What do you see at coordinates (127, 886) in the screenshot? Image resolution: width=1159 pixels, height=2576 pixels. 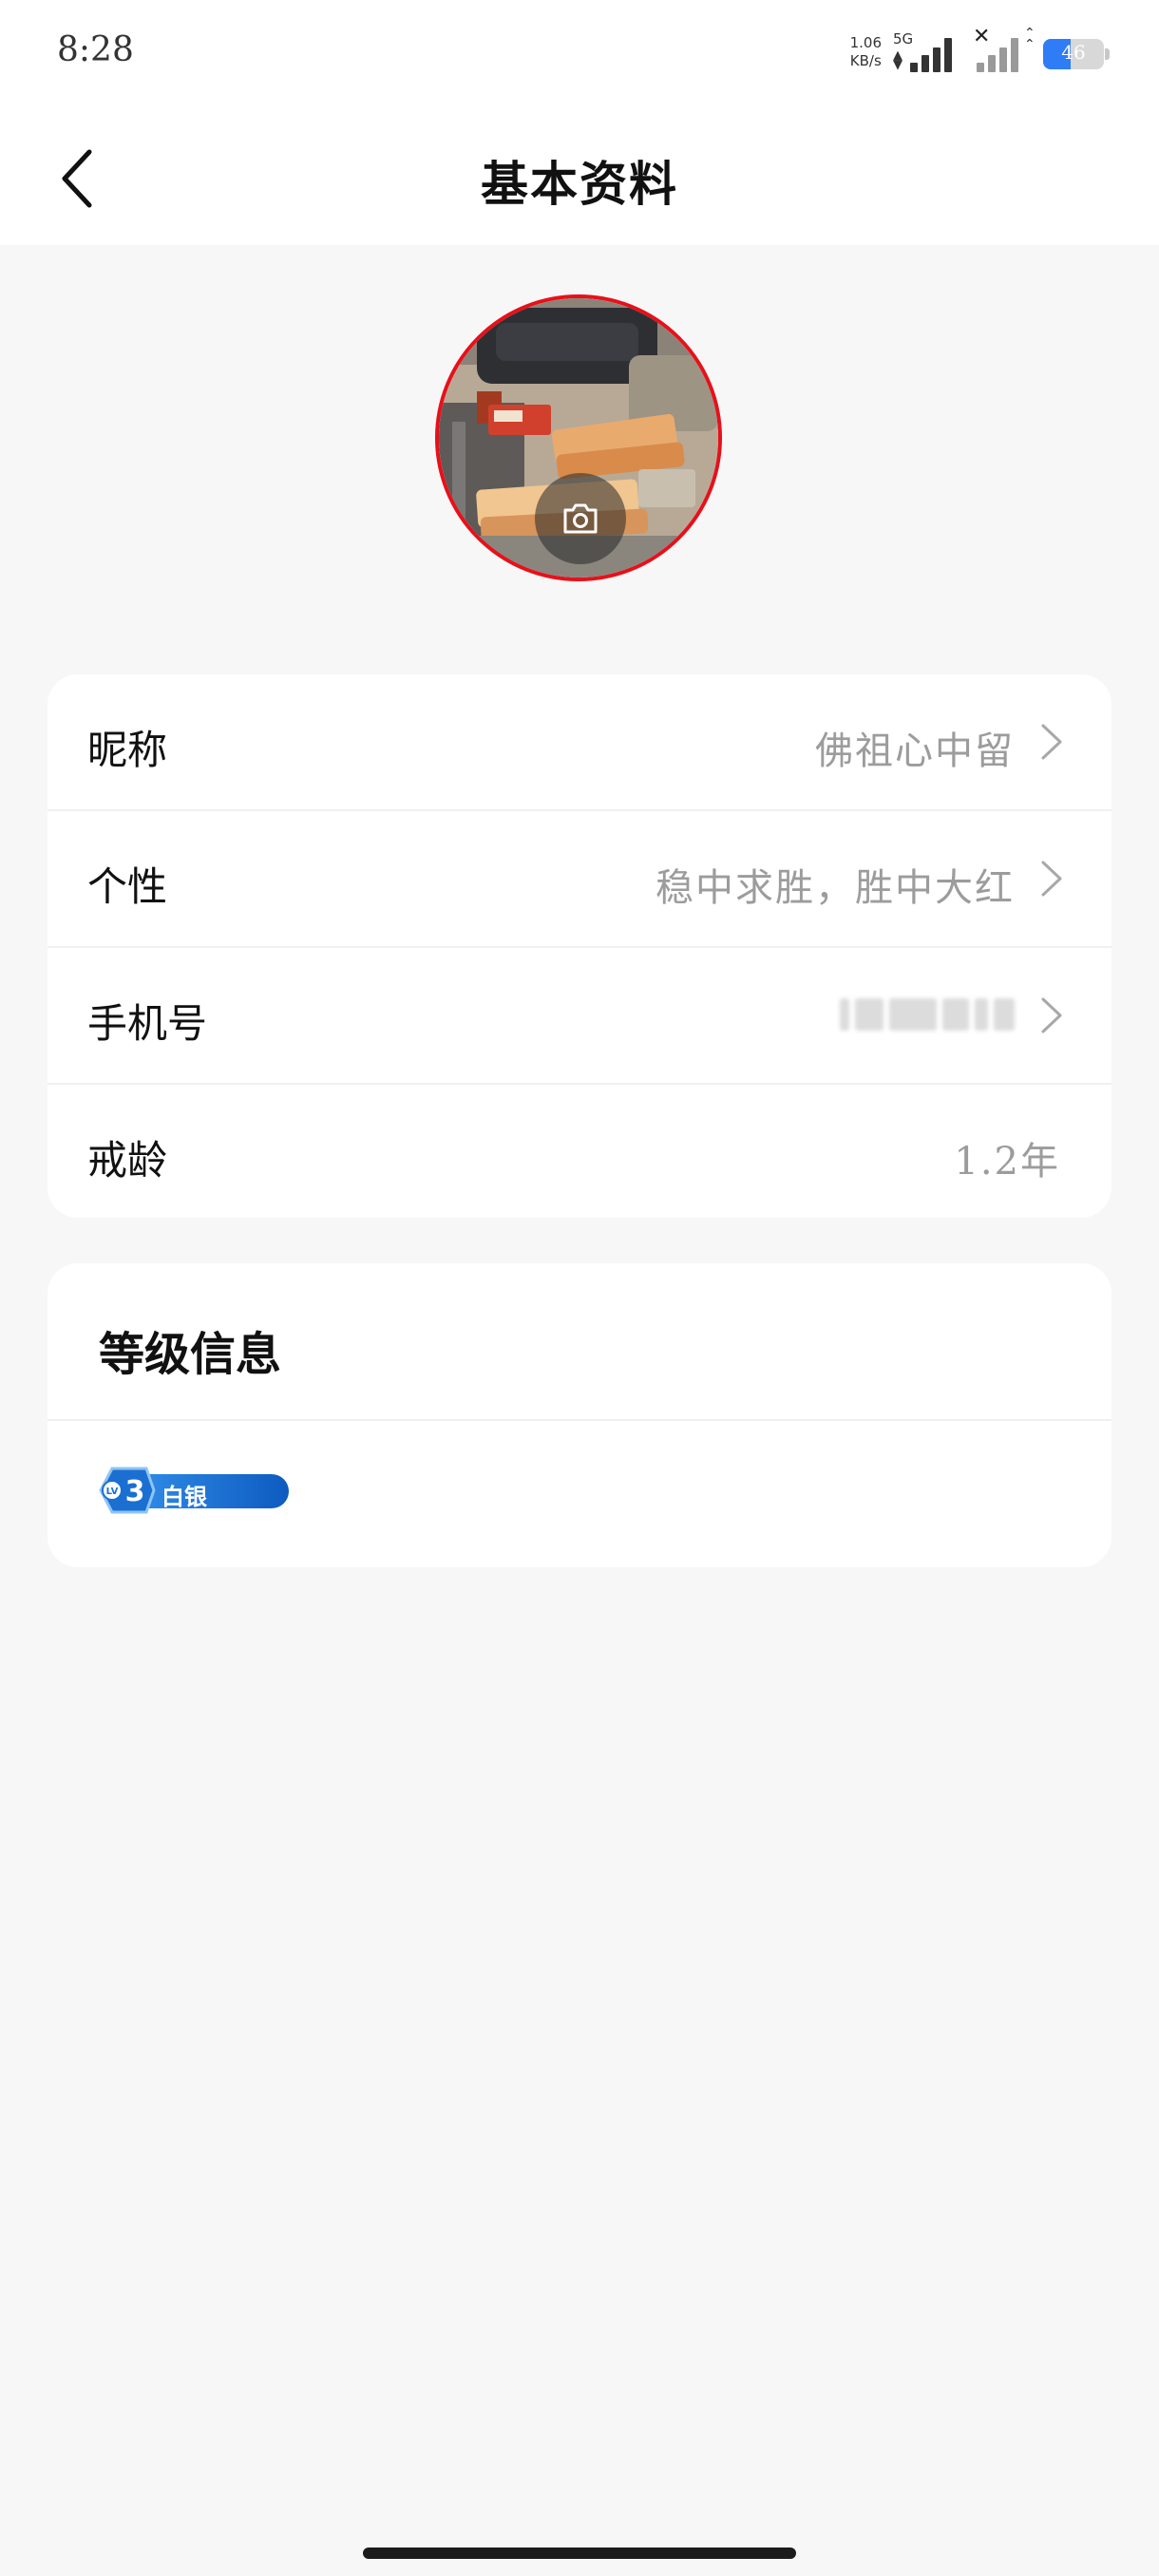 I see `signature-label: 个性` at bounding box center [127, 886].